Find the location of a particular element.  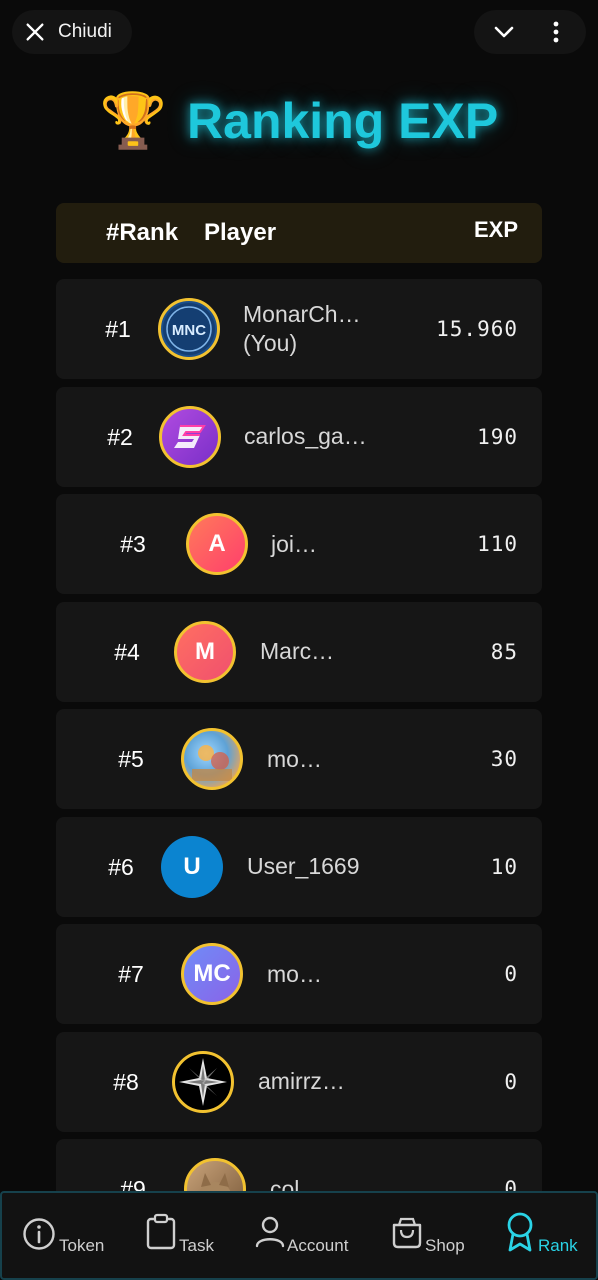

user-icon is located at coordinates (270, 1232).